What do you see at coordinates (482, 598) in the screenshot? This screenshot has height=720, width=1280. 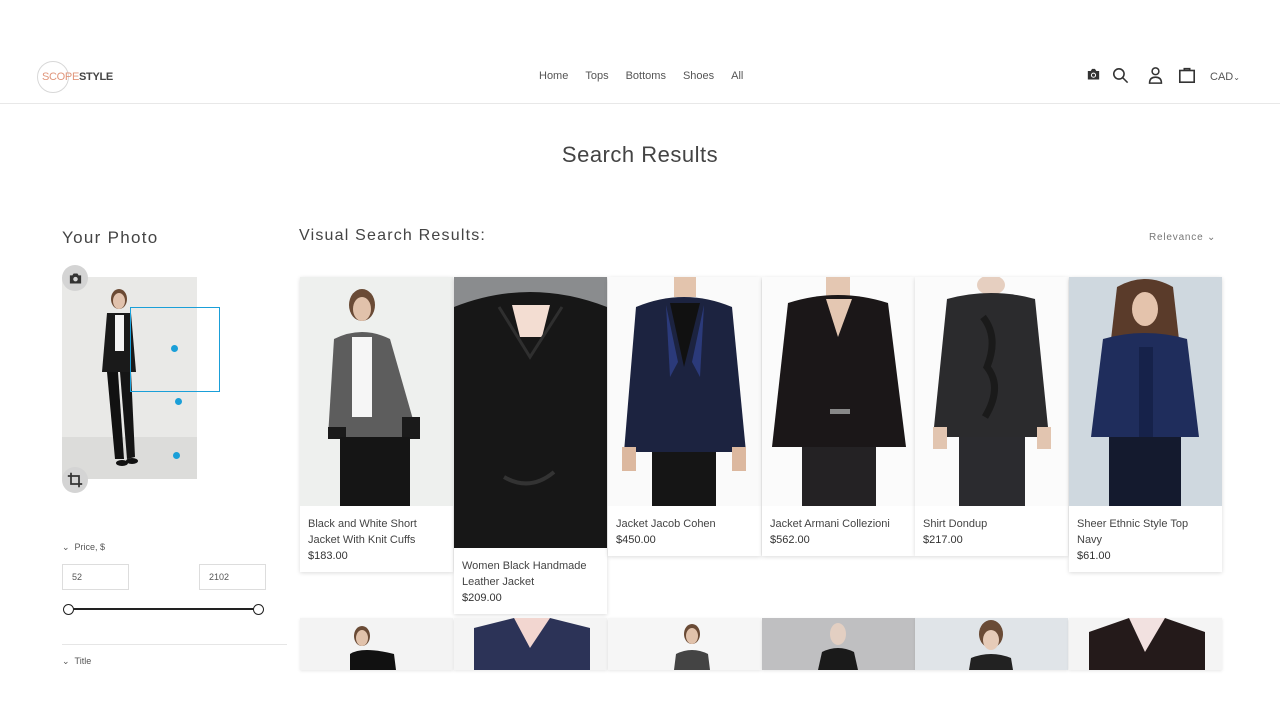 I see `product-price: $209.00` at bounding box center [482, 598].